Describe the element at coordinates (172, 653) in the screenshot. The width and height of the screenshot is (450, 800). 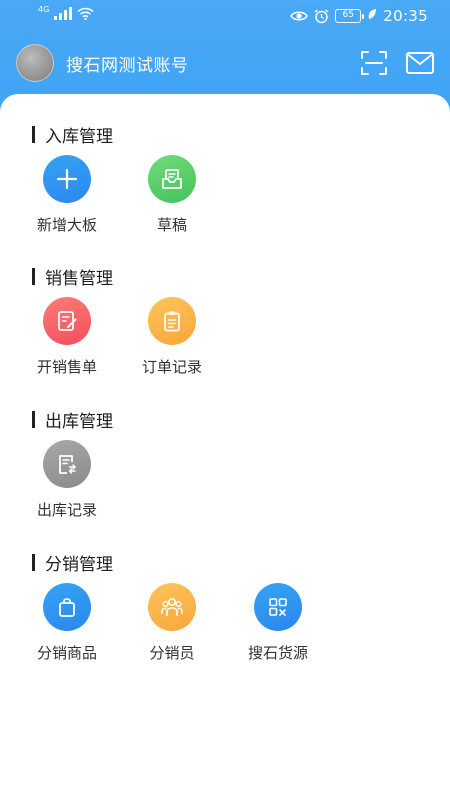
I see `item-label: 分销员` at that location.